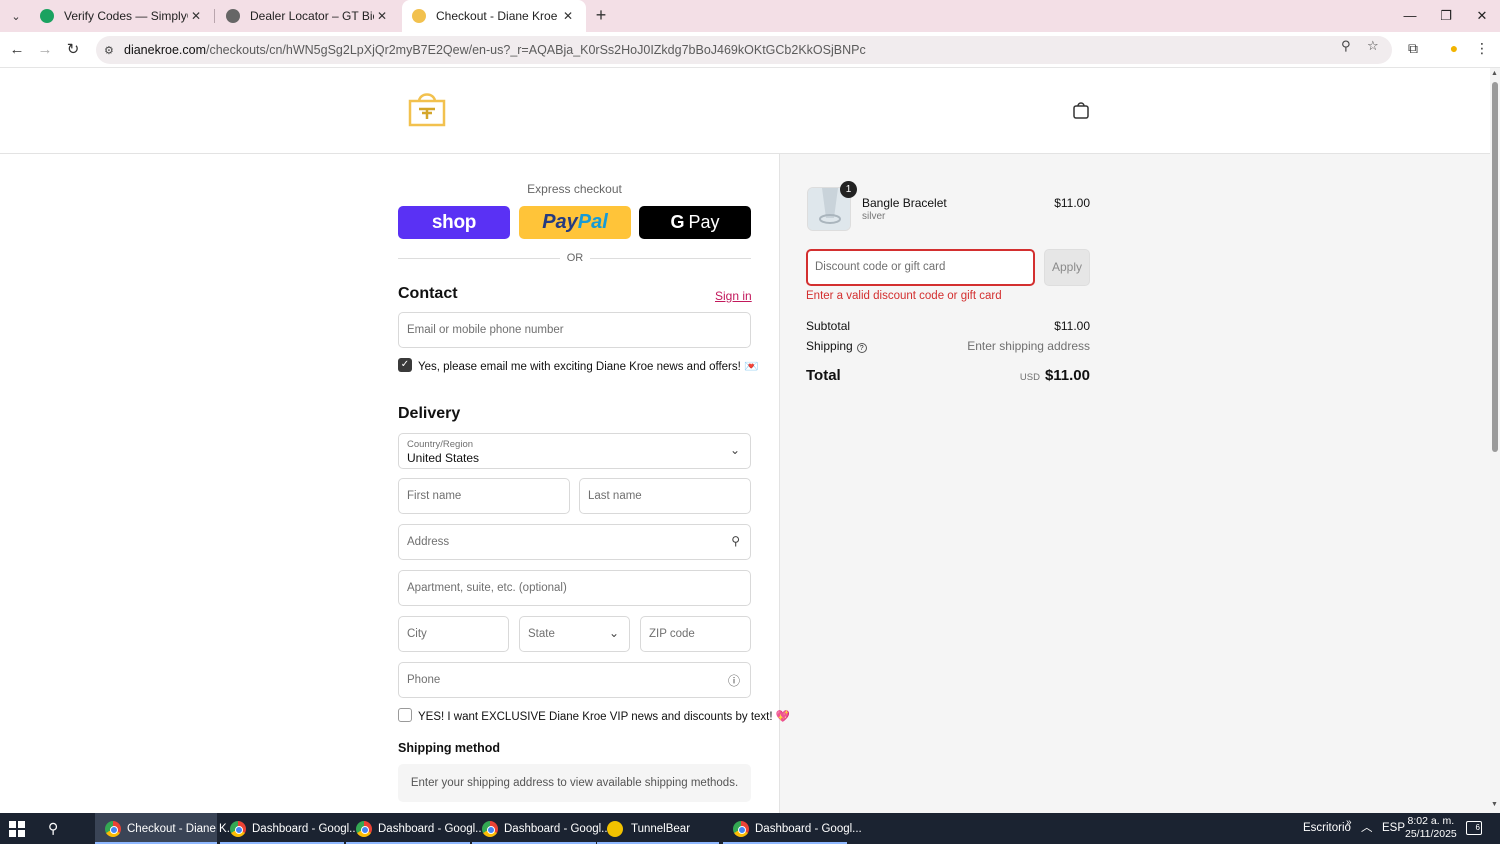  I want to click on minimize-icon: —, so click(1410, 16).